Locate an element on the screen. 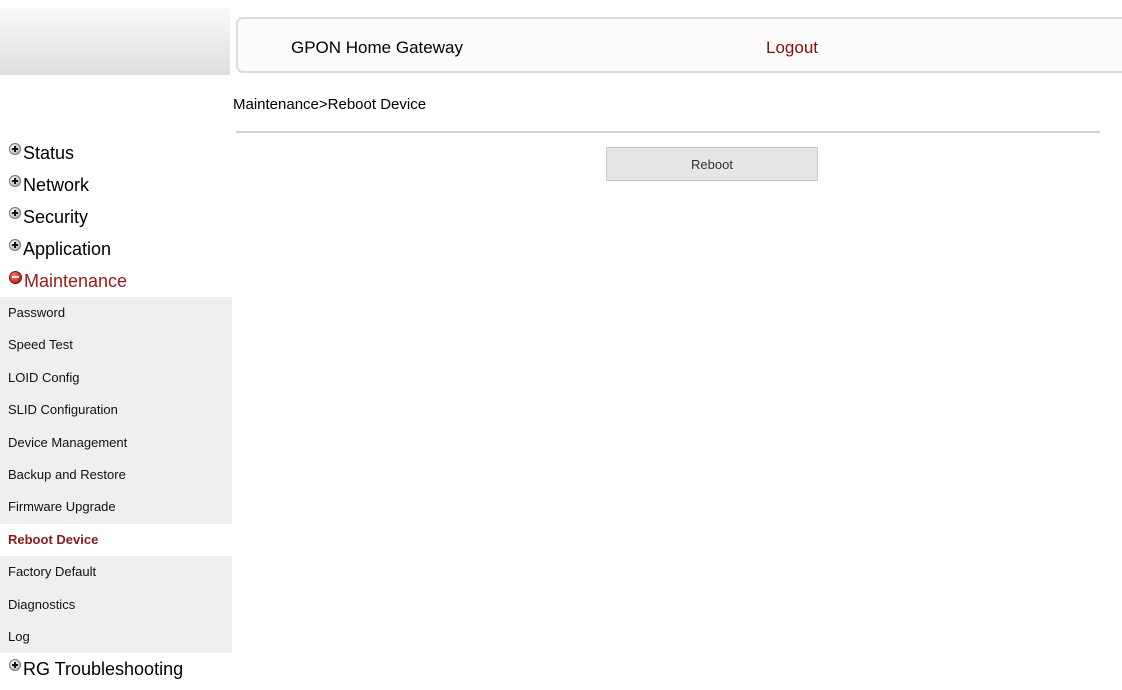 Image resolution: width=1122 pixels, height=690 pixels. submenu-item-loid-config: LOID Config is located at coordinates (116, 378).